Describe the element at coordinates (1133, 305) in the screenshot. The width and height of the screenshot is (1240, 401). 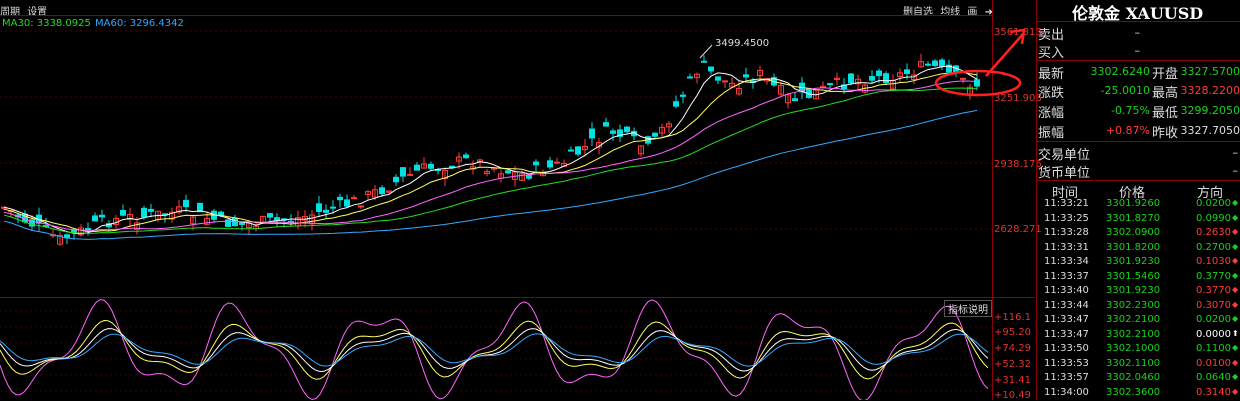
I see `tick-price: 3302.2300` at that location.